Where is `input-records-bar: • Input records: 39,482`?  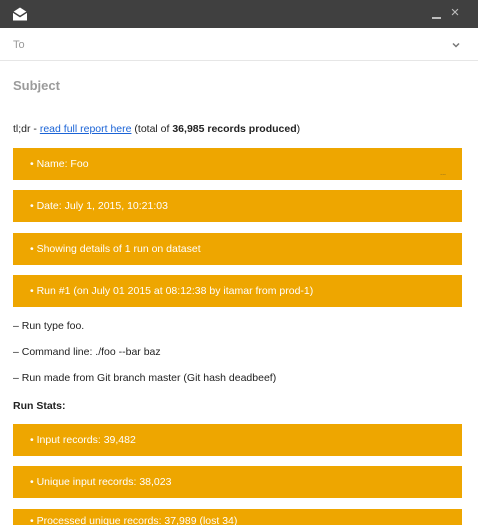 input-records-bar: • Input records: 39,482 is located at coordinates (237, 440).